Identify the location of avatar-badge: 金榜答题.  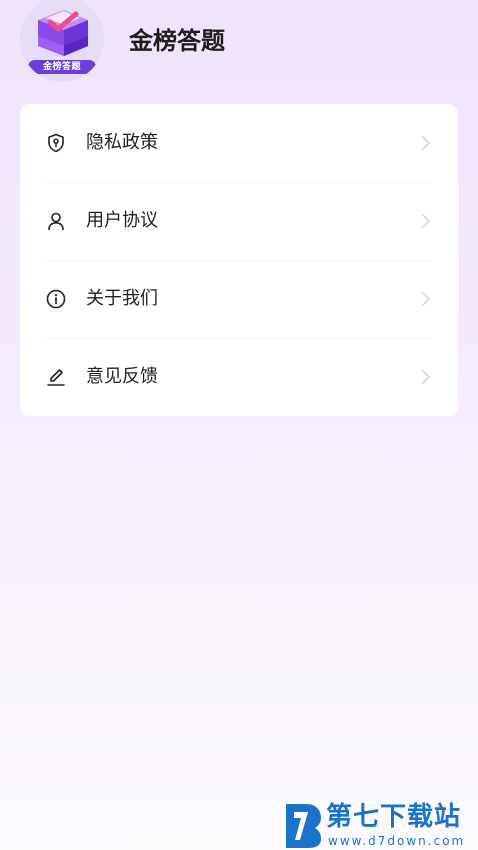
(62, 67).